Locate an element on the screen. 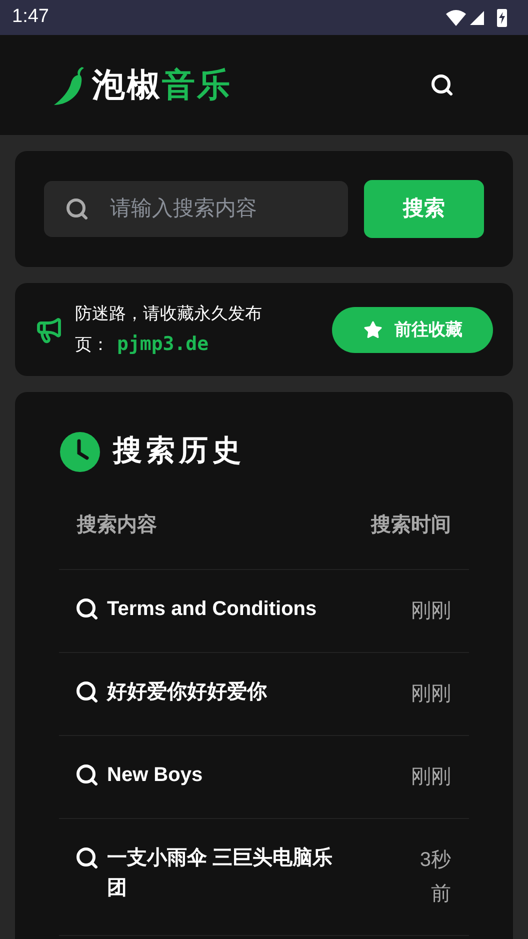  history-row: 一支小雨伞 三巨头电脑乐团 3秒前 is located at coordinates (264, 877).